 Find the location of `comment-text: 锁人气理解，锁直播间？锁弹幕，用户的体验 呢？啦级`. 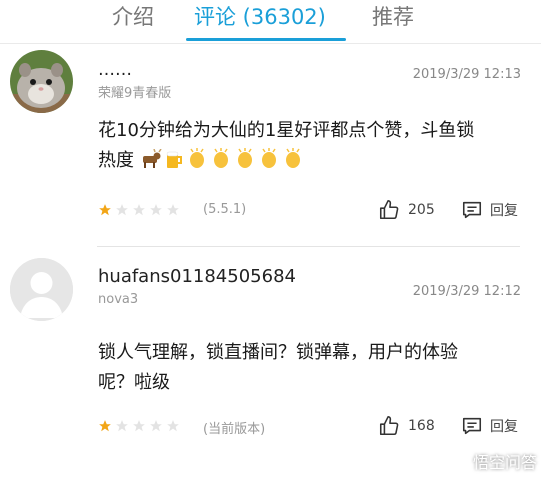

comment-text: 锁人气理解，锁直播间？锁弹幕，用户的体验 呢？啦级 is located at coordinates (313, 368).